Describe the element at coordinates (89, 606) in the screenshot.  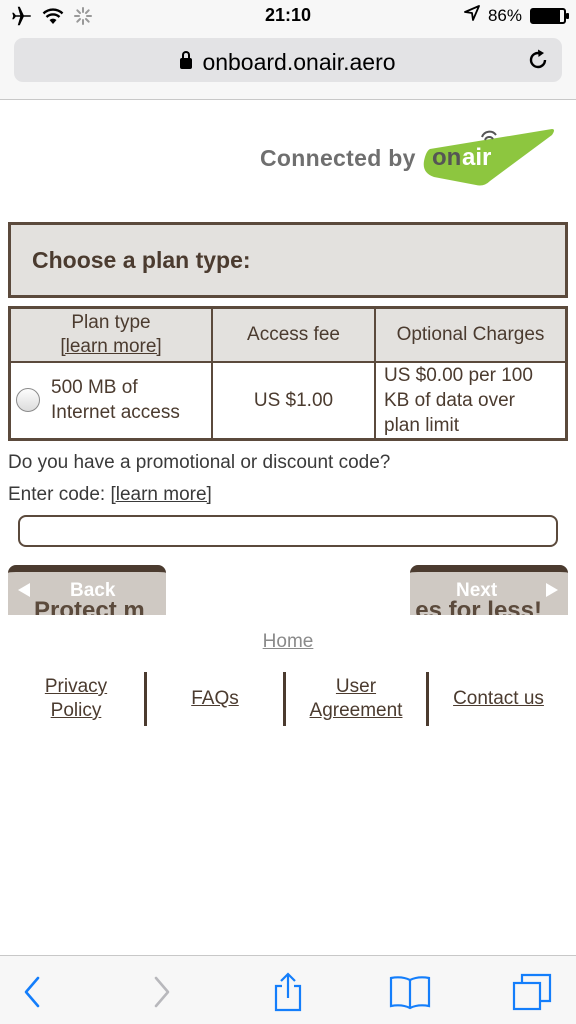
I see `back-button-background-text: Protect m` at that location.